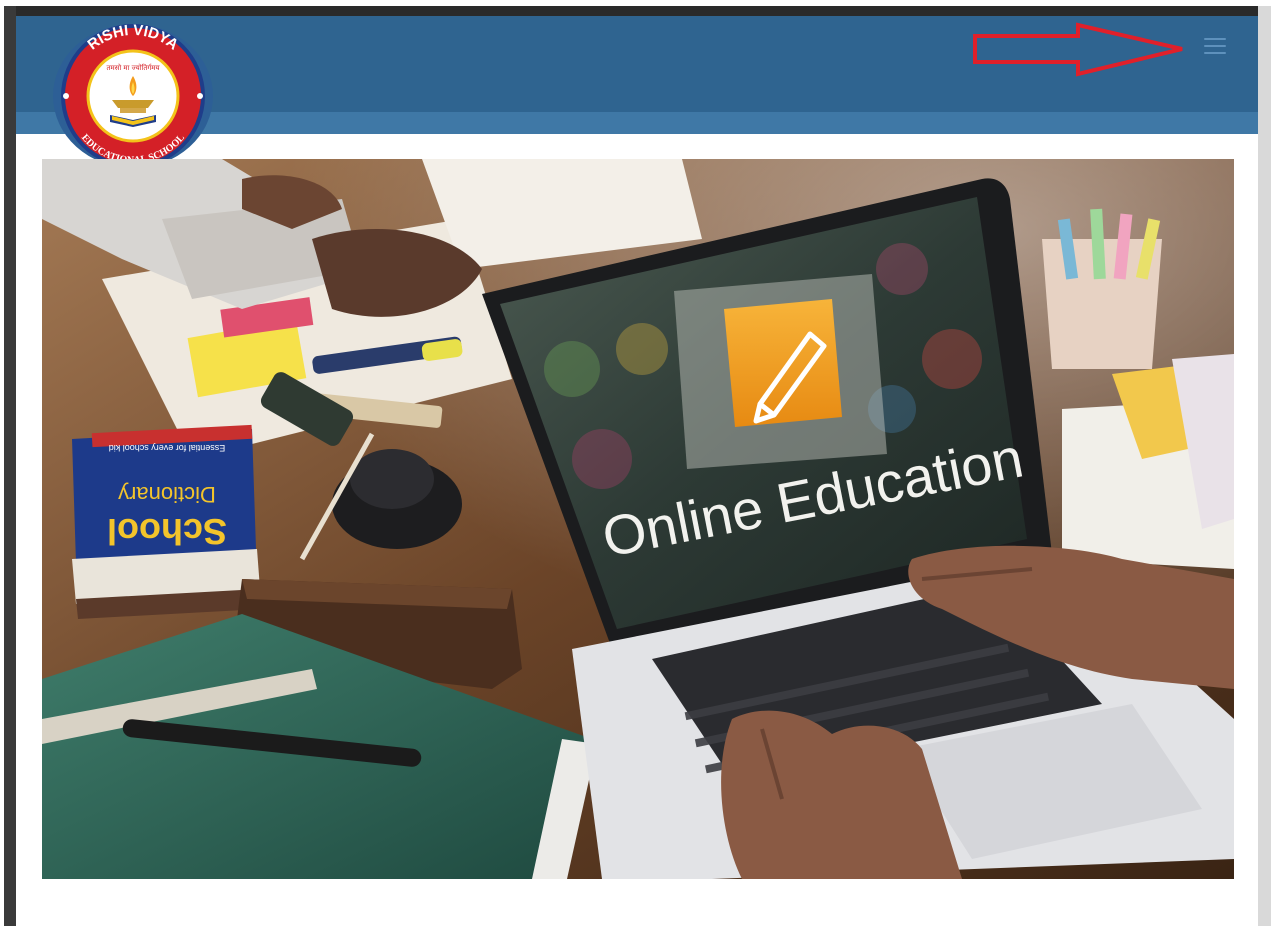 The height and width of the screenshot is (926, 1271). Describe the element at coordinates (10, 466) in the screenshot. I see `window-left-edge` at that location.